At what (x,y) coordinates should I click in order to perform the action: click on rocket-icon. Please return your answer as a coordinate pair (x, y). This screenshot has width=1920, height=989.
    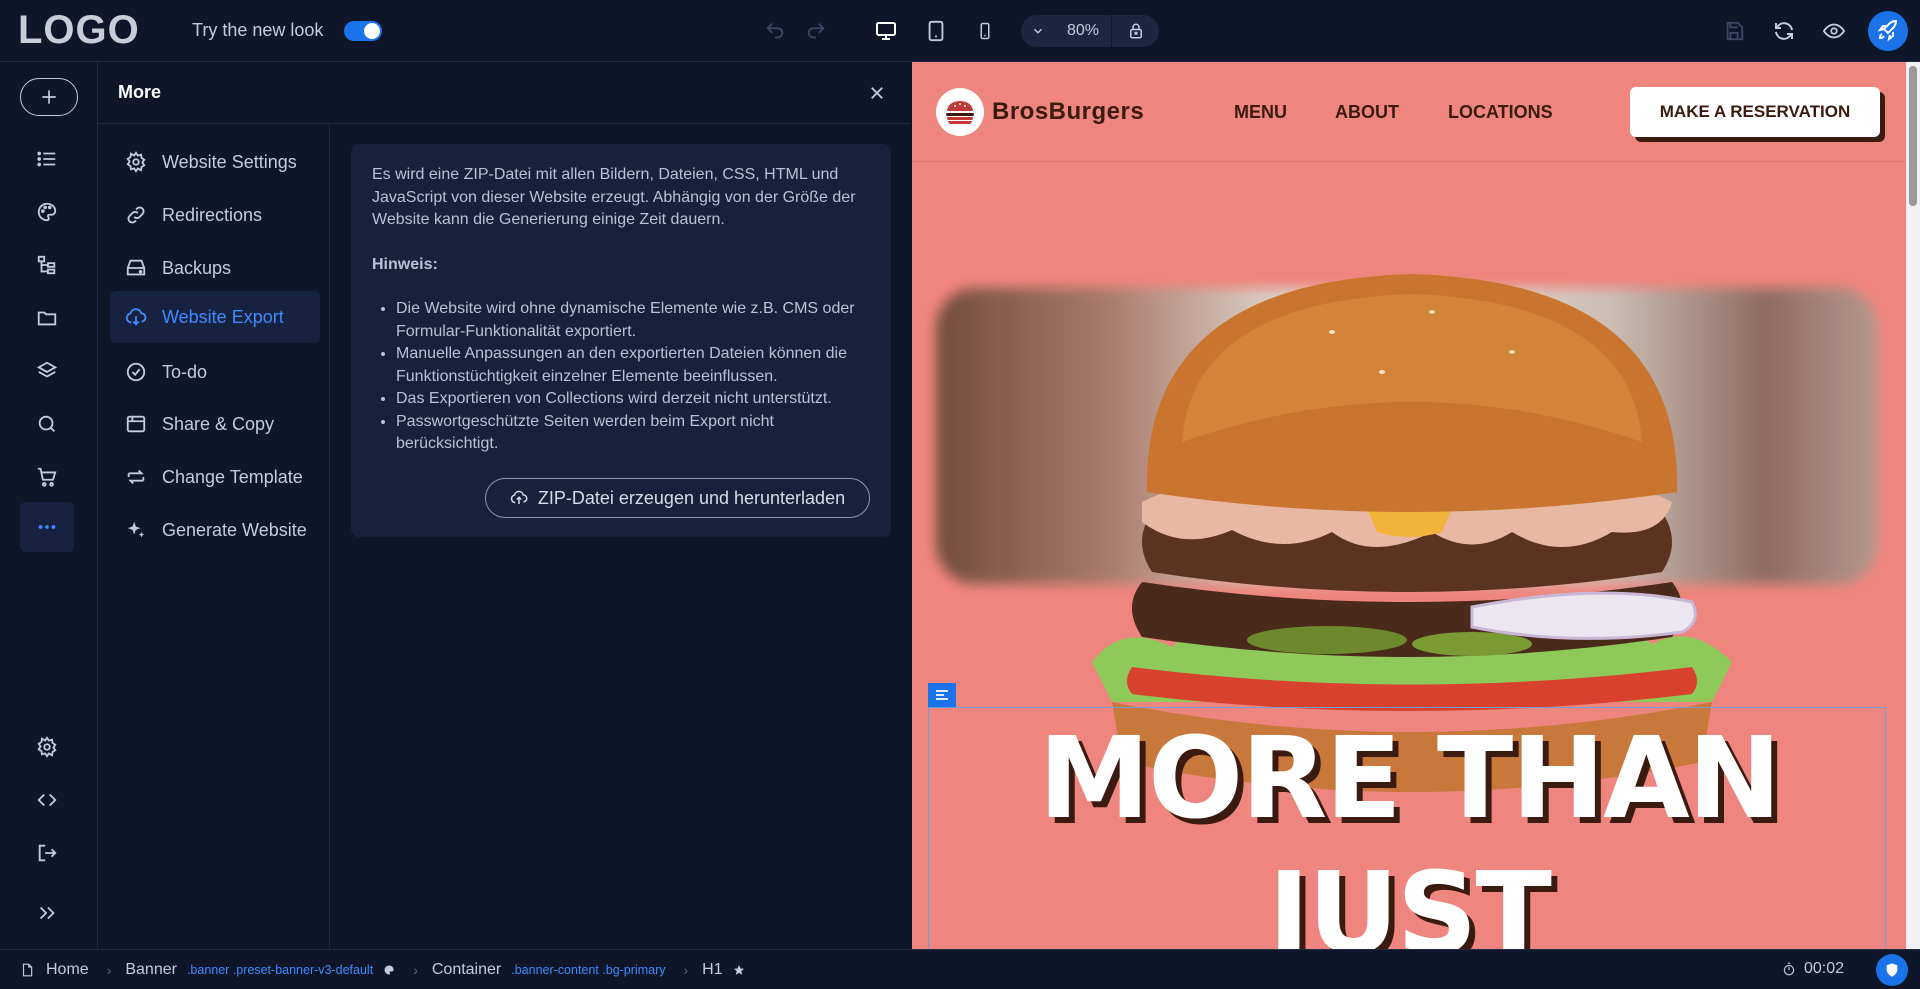
    Looking at the image, I should click on (1887, 30).